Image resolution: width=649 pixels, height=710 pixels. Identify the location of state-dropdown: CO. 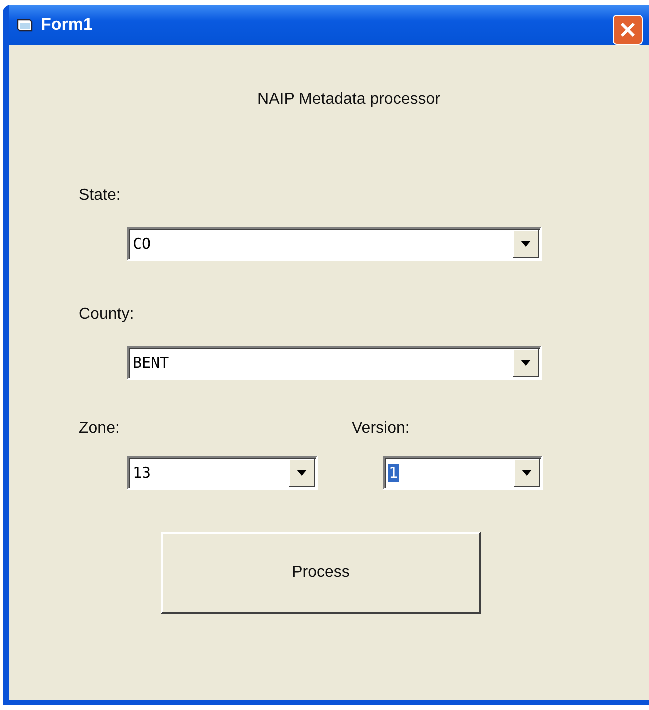
(334, 244).